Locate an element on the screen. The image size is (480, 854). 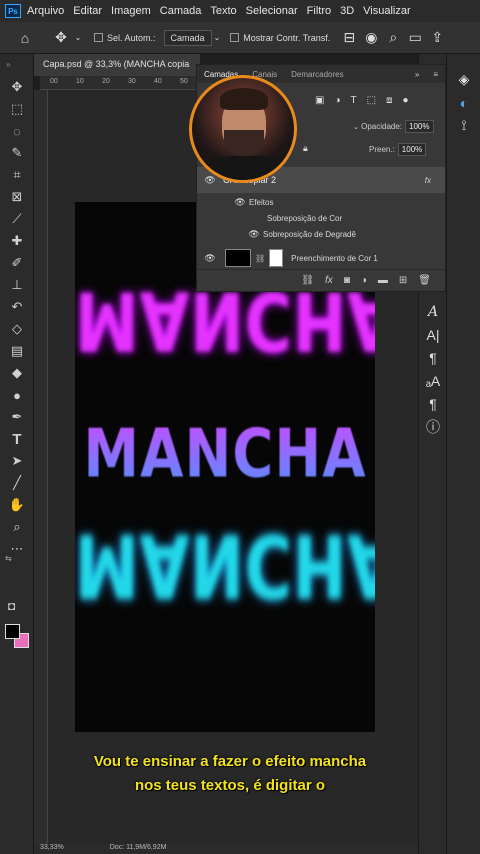
layer-row-fill: 👁︎ ⛓︎ Preenchimento de Cor 1 is located at coordinates (321, 258).